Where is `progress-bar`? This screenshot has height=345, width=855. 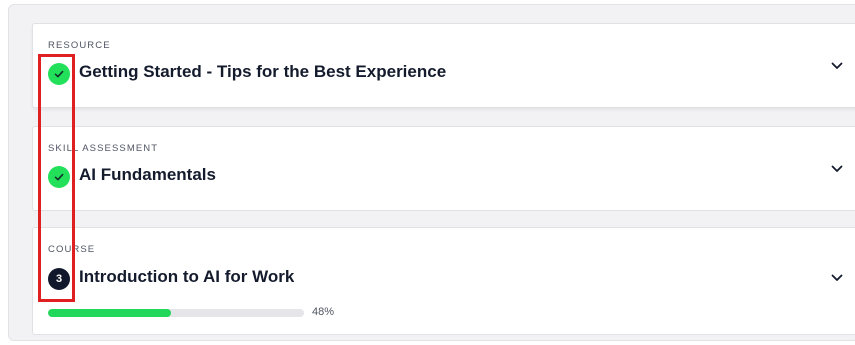 progress-bar is located at coordinates (176, 313).